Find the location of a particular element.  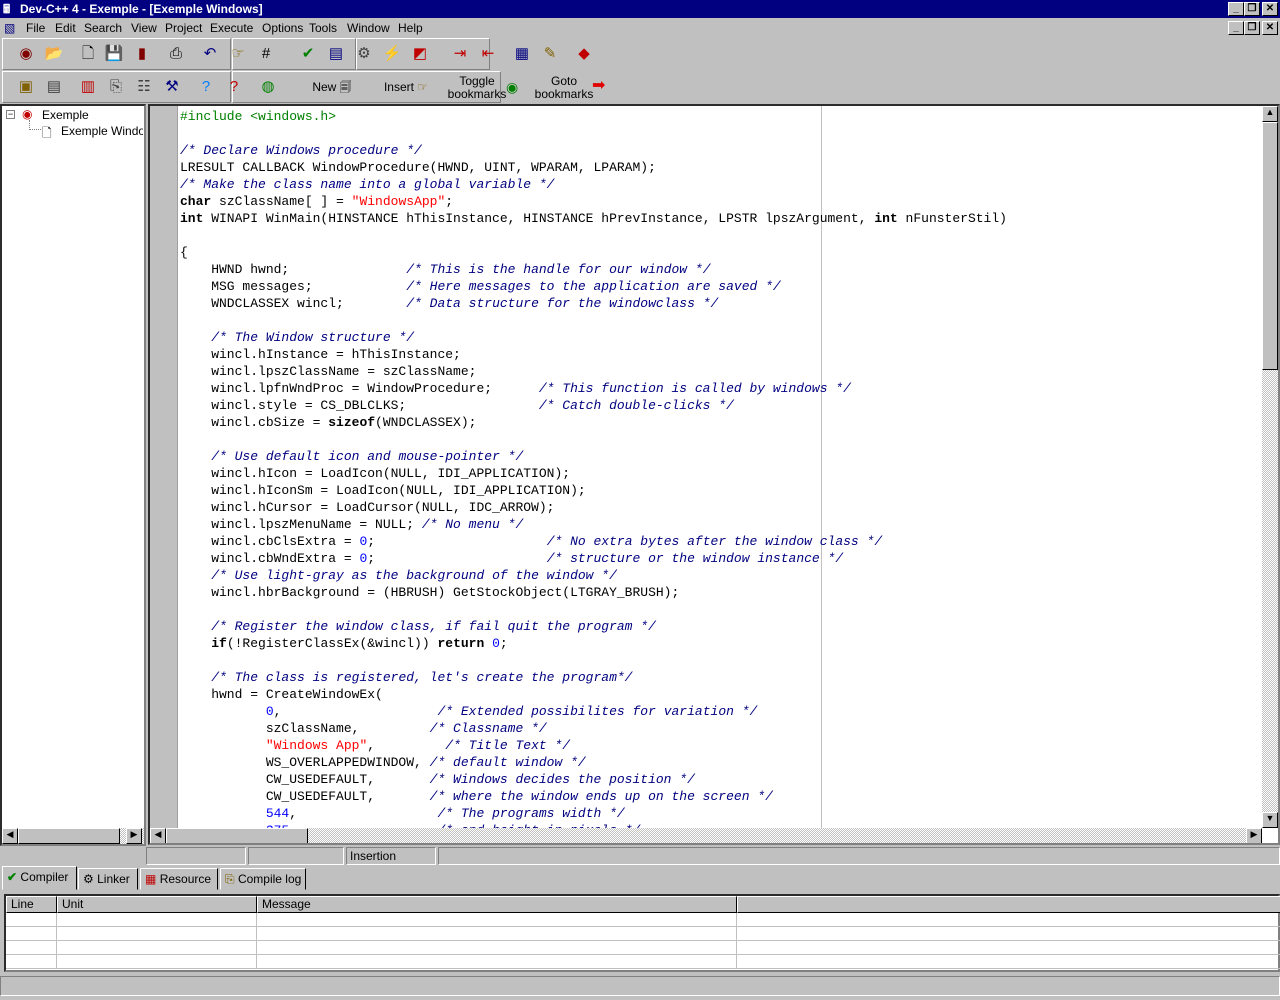

scroll-down-button: ▼ is located at coordinates (1270, 820).